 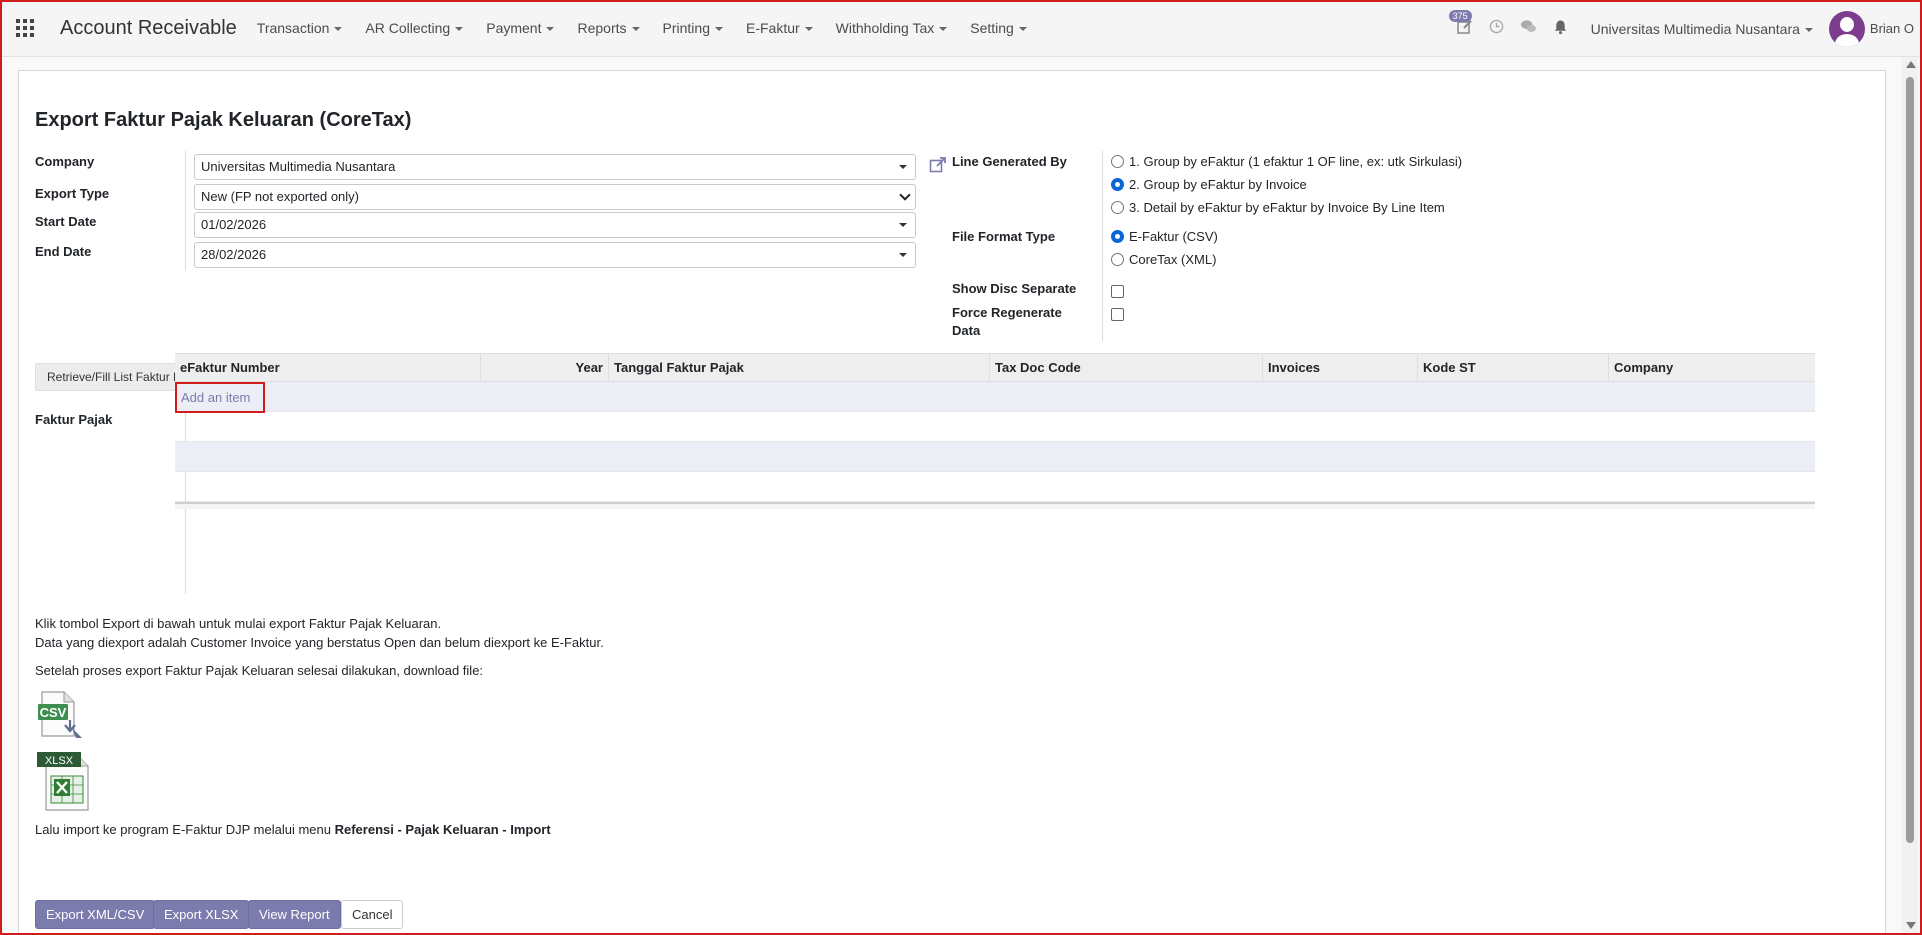 What do you see at coordinates (1460, 15) in the screenshot?
I see `activity-badge: 375` at bounding box center [1460, 15].